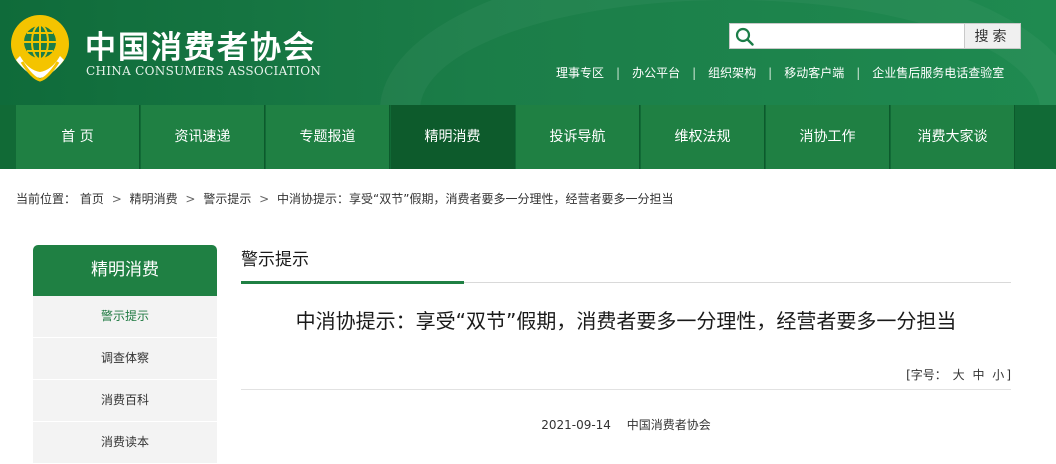 The image size is (1056, 464). What do you see at coordinates (475, 199) in the screenshot?
I see `breadcrumb-current: 中消协提示：享受“双节”假期，消费者要多一分理性，经营者要多一分担当` at bounding box center [475, 199].